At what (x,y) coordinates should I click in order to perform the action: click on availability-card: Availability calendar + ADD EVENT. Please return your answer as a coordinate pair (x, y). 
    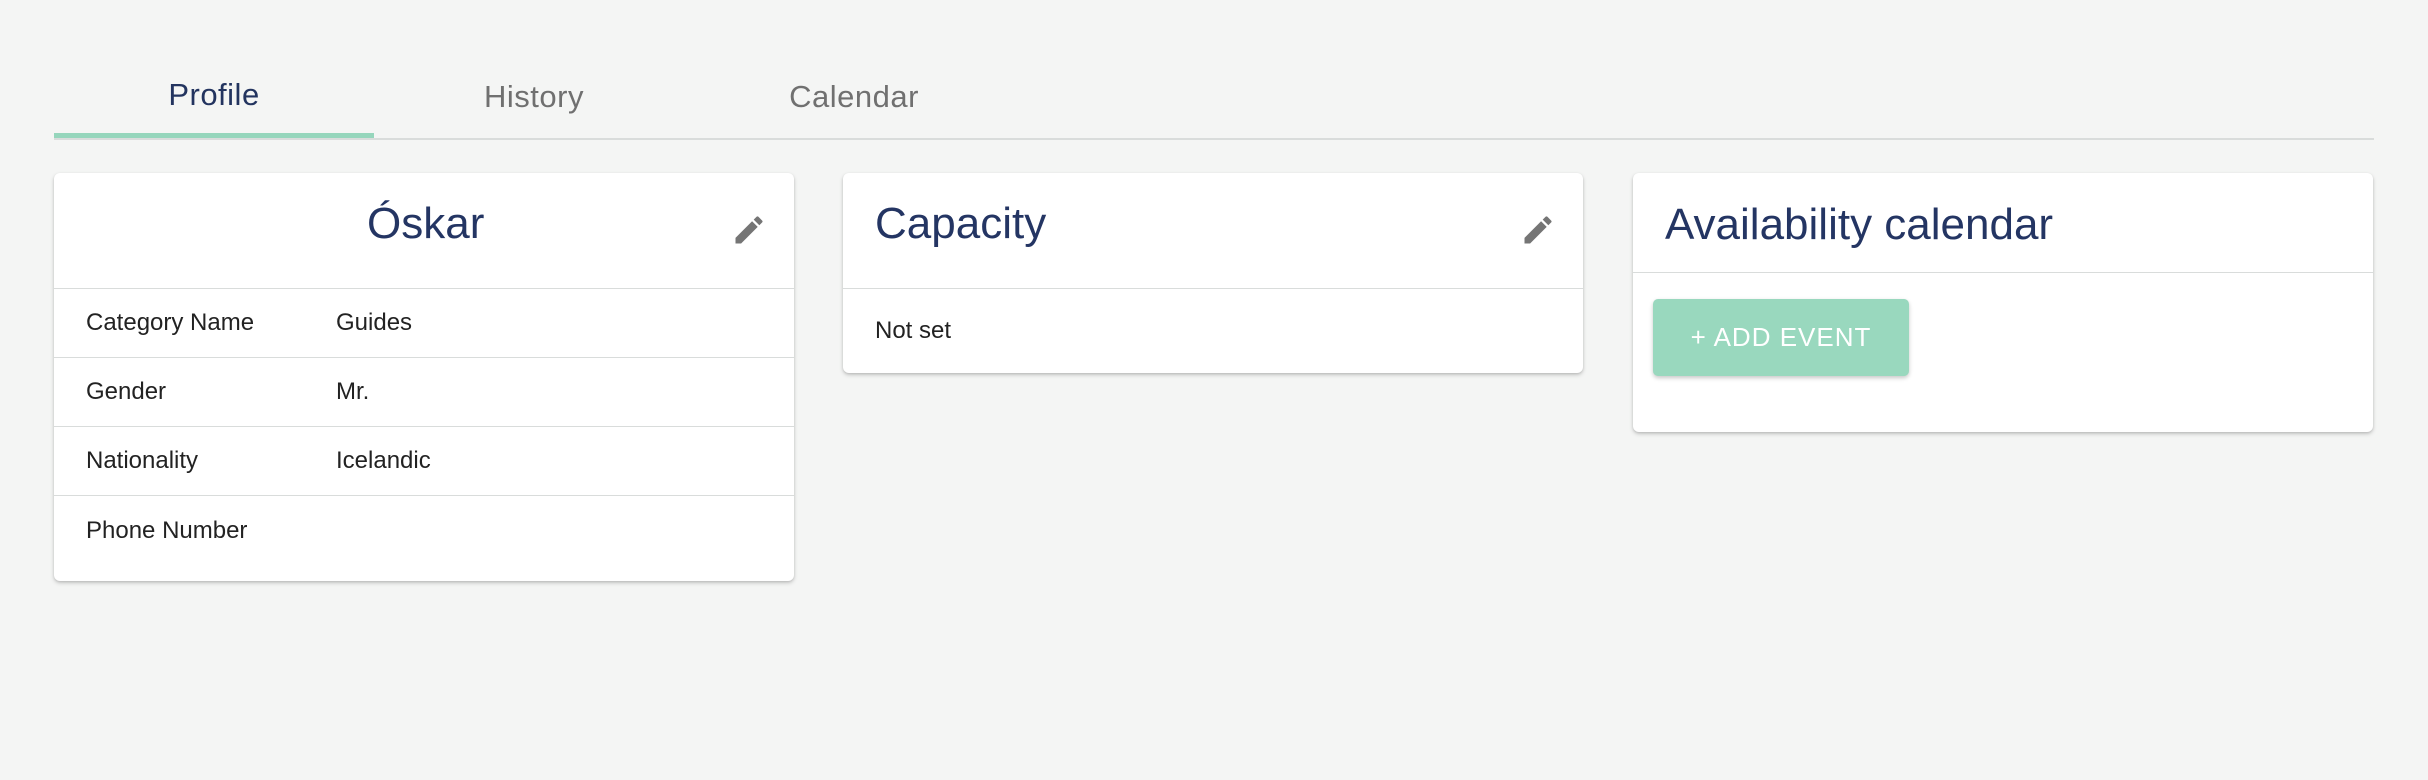
    Looking at the image, I should click on (2003, 302).